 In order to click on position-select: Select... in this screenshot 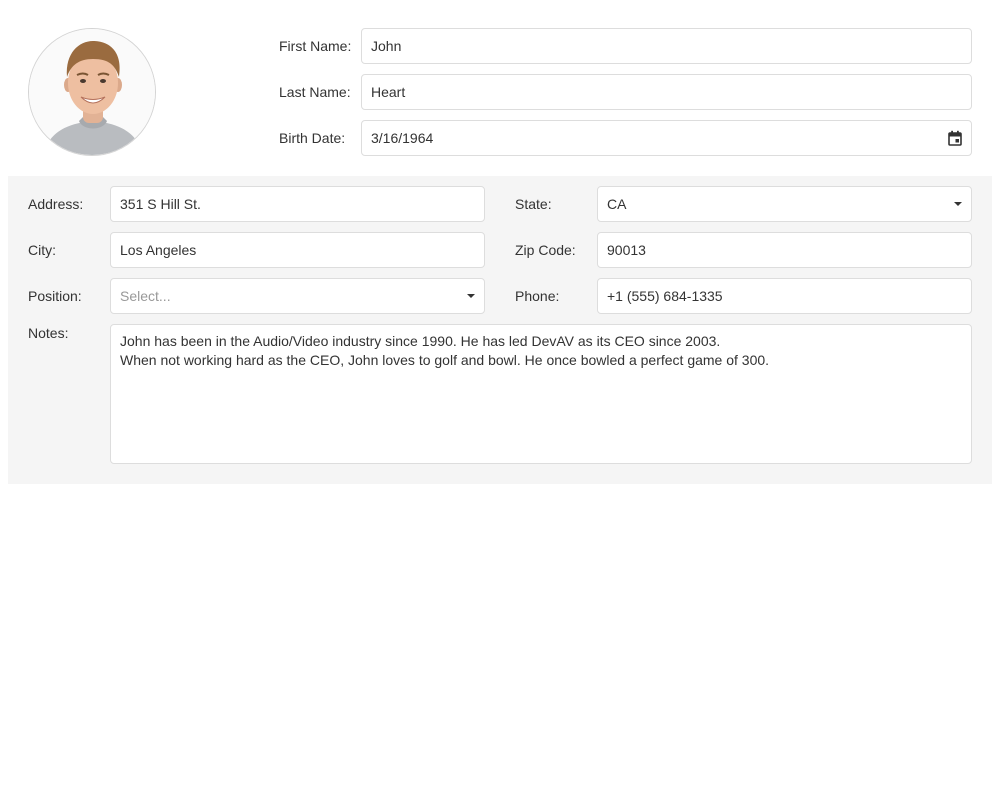, I will do `click(297, 296)`.